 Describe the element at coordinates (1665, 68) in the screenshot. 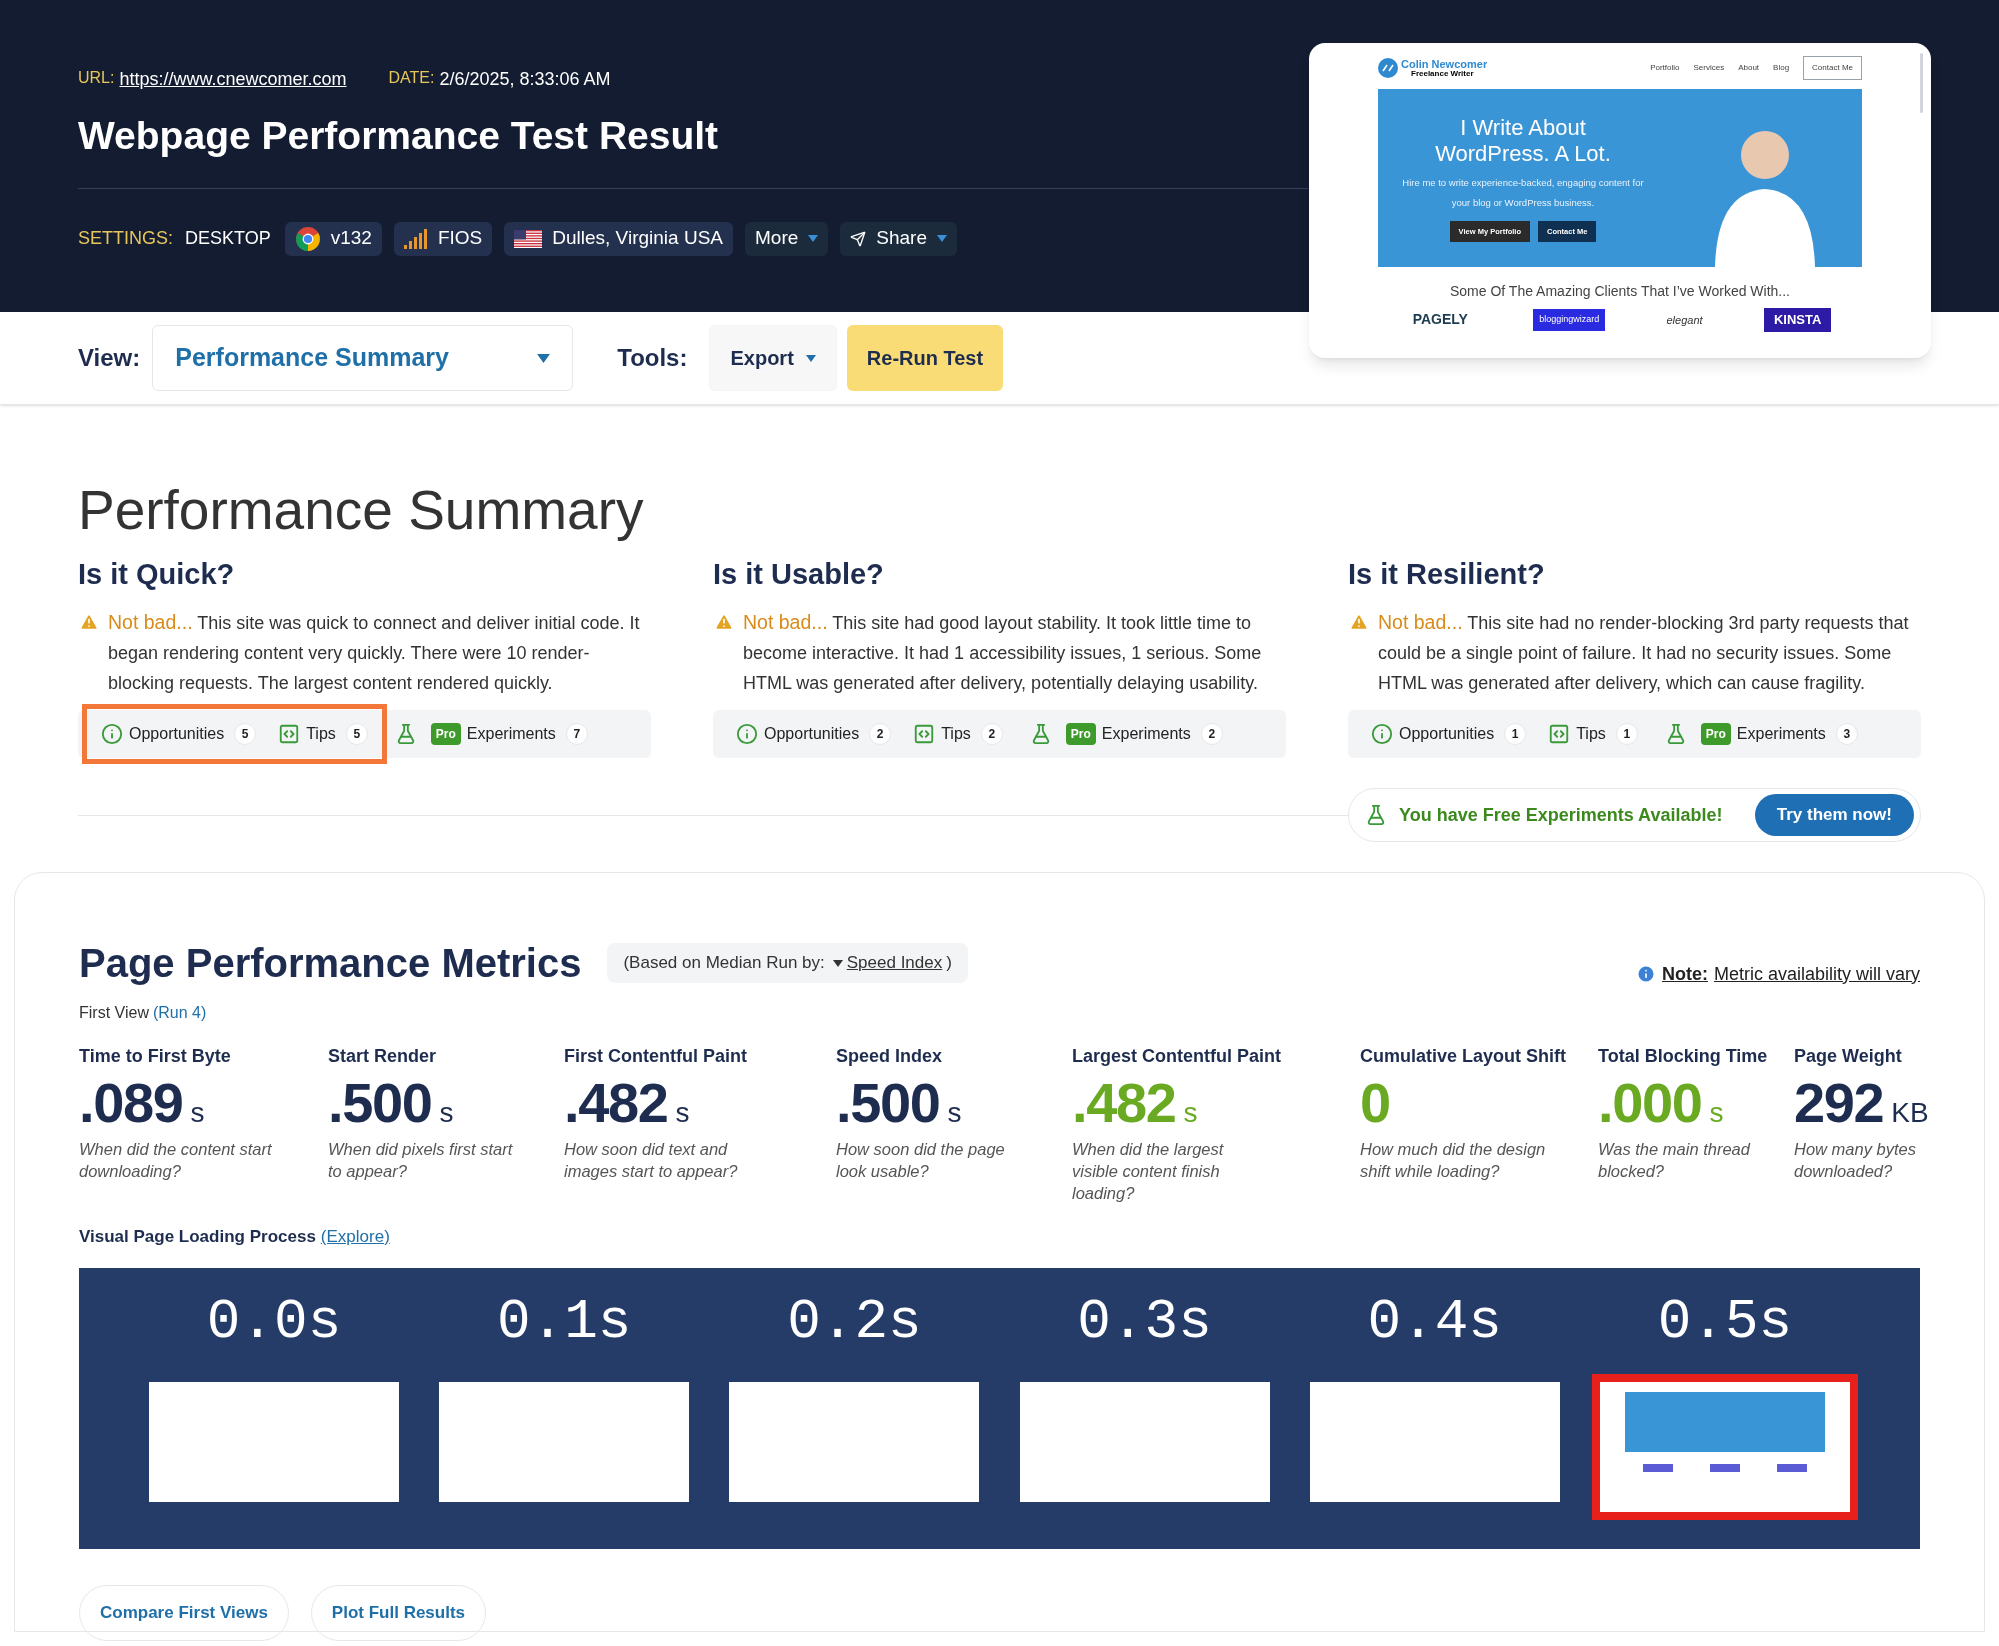

I see `nav-link: Portfolio` at that location.